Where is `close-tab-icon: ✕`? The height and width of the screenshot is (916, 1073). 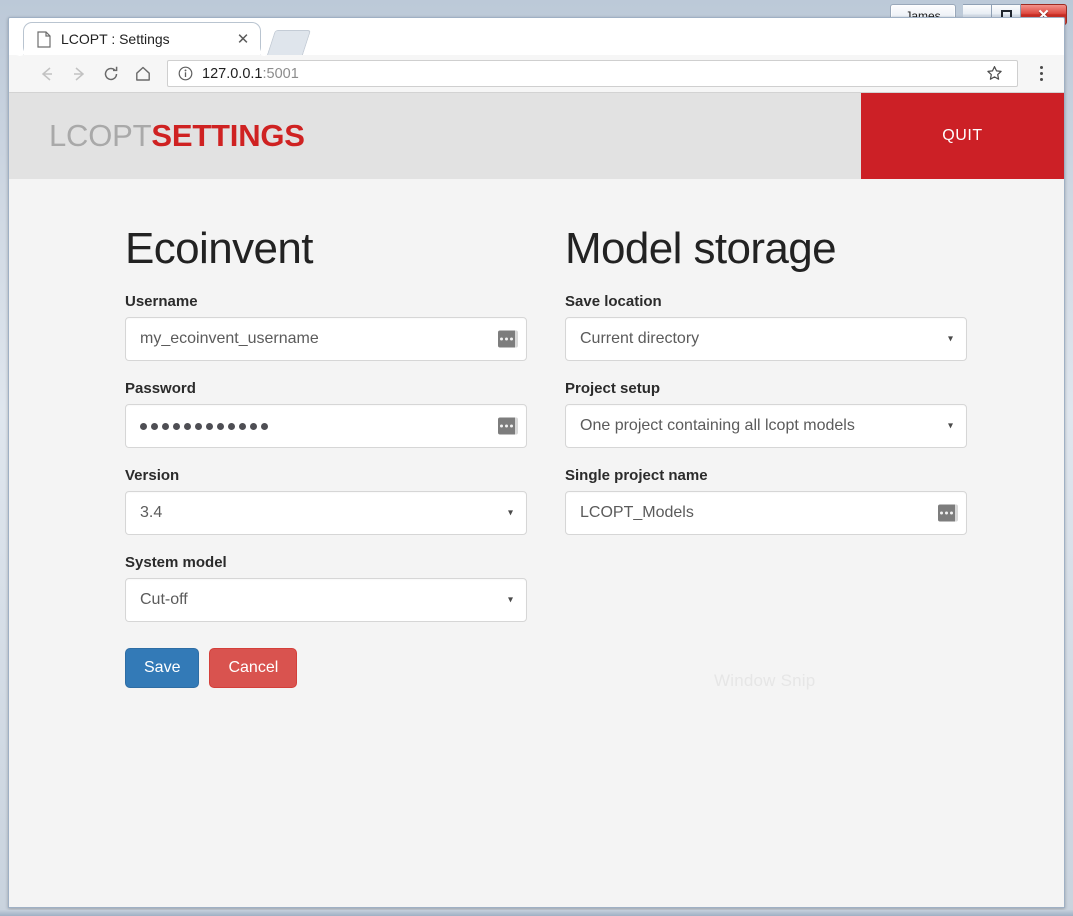 close-tab-icon: ✕ is located at coordinates (243, 39).